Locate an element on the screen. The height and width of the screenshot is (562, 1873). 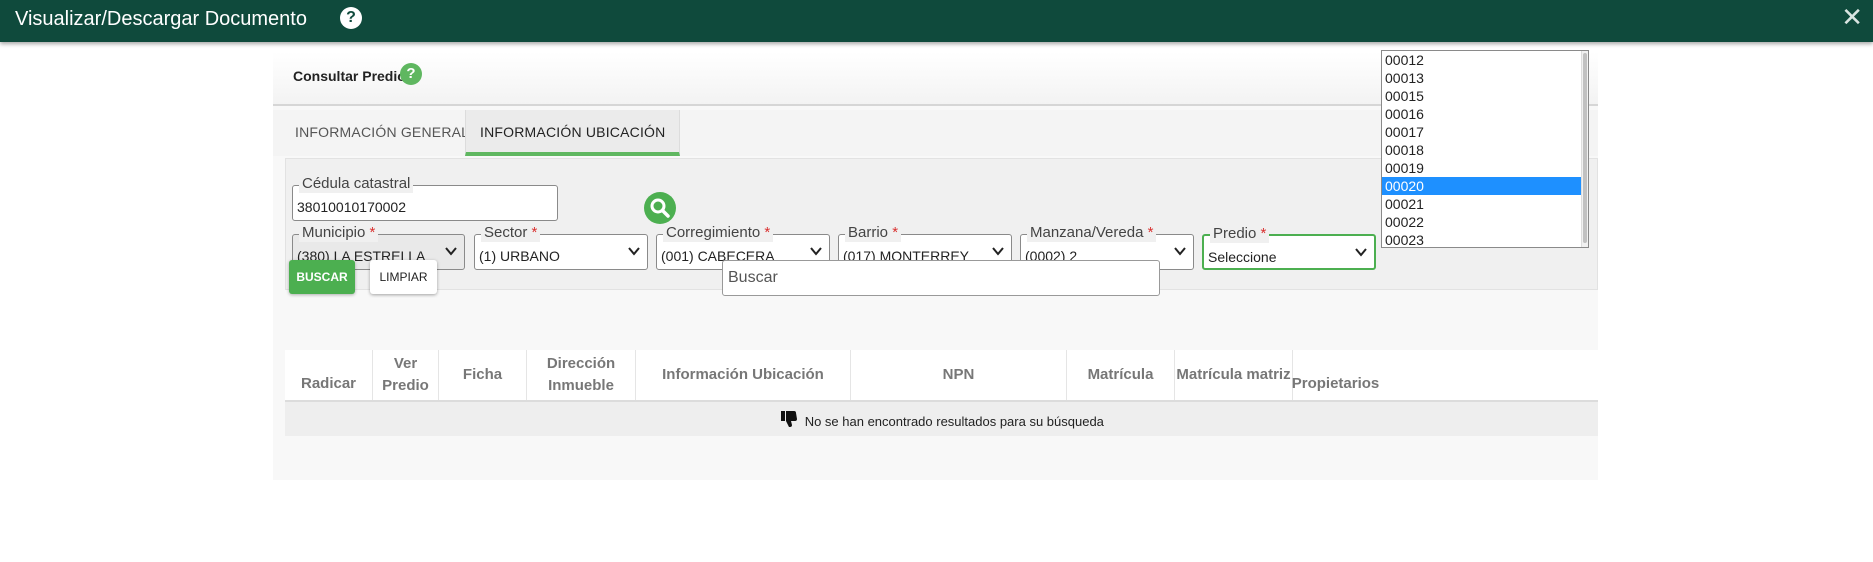
column-header-ficha: Ficha is located at coordinates (483, 375).